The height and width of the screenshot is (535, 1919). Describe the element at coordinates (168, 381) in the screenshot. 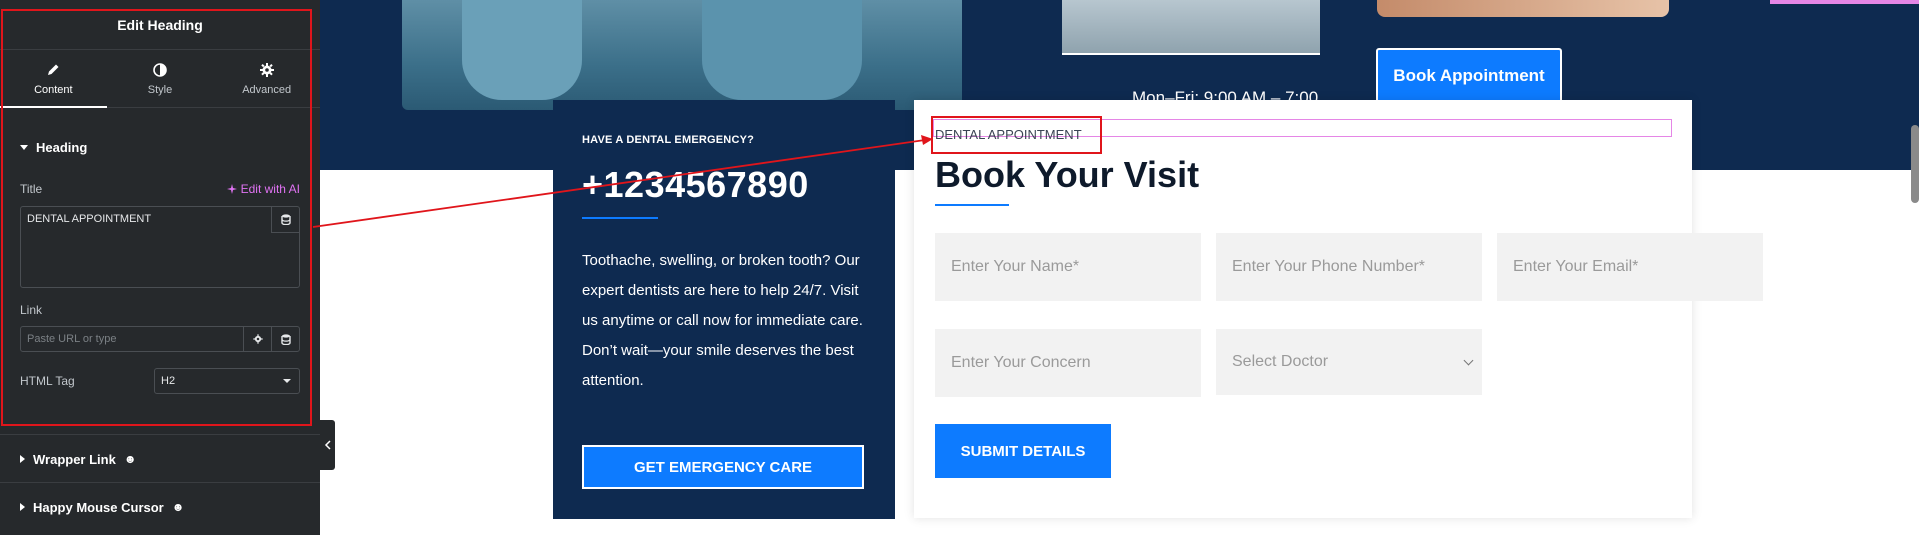

I see `html-tag-value: H2` at that location.